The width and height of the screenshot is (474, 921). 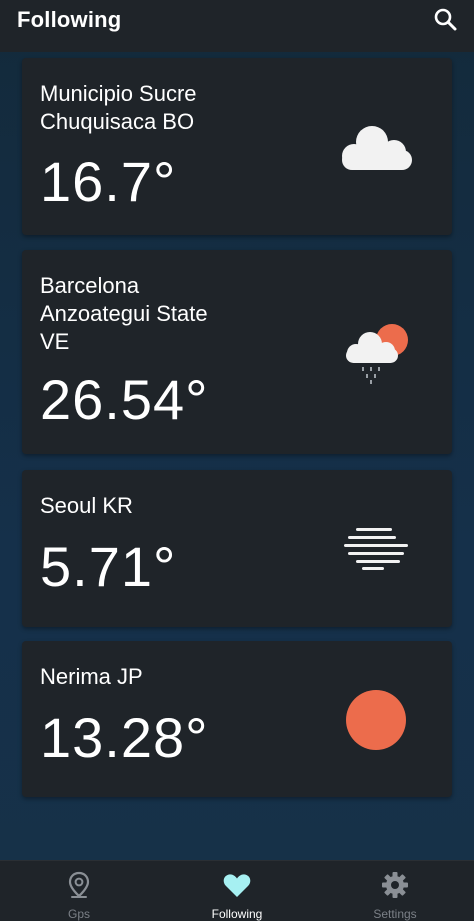 What do you see at coordinates (376, 722) in the screenshot?
I see `sun-icon` at bounding box center [376, 722].